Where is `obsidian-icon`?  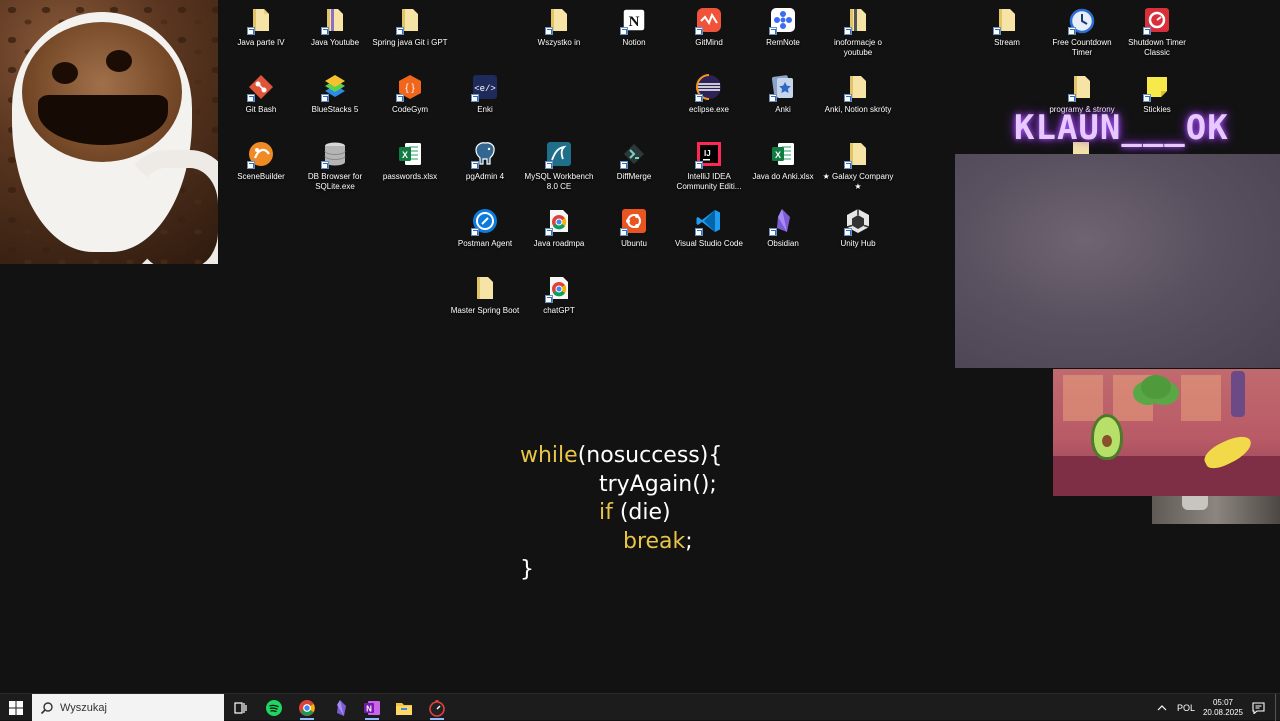
obsidian-icon is located at coordinates (341, 707).